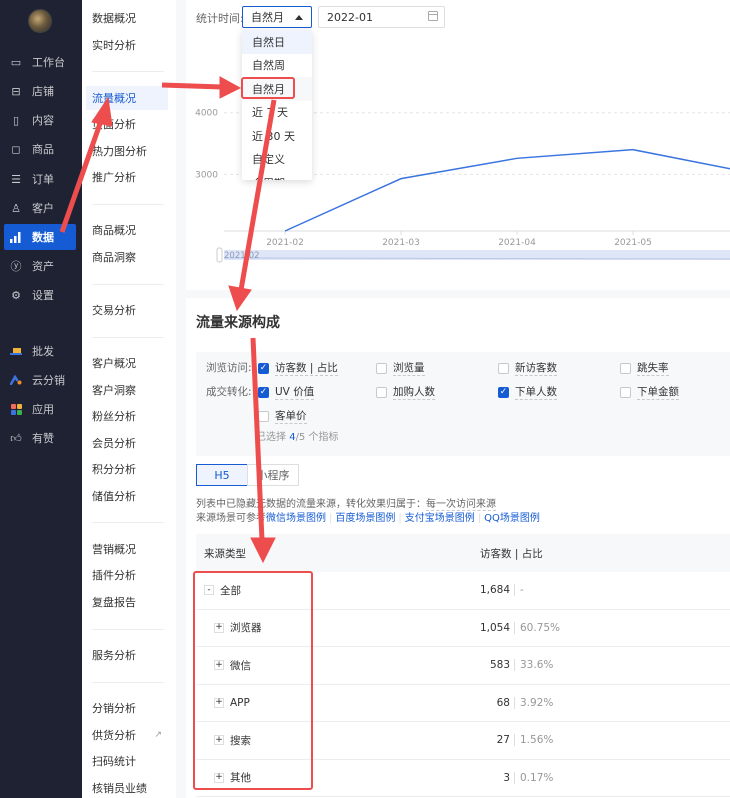  Describe the element at coordinates (16, 91) in the screenshot. I see `store-icon: ⊟` at that location.